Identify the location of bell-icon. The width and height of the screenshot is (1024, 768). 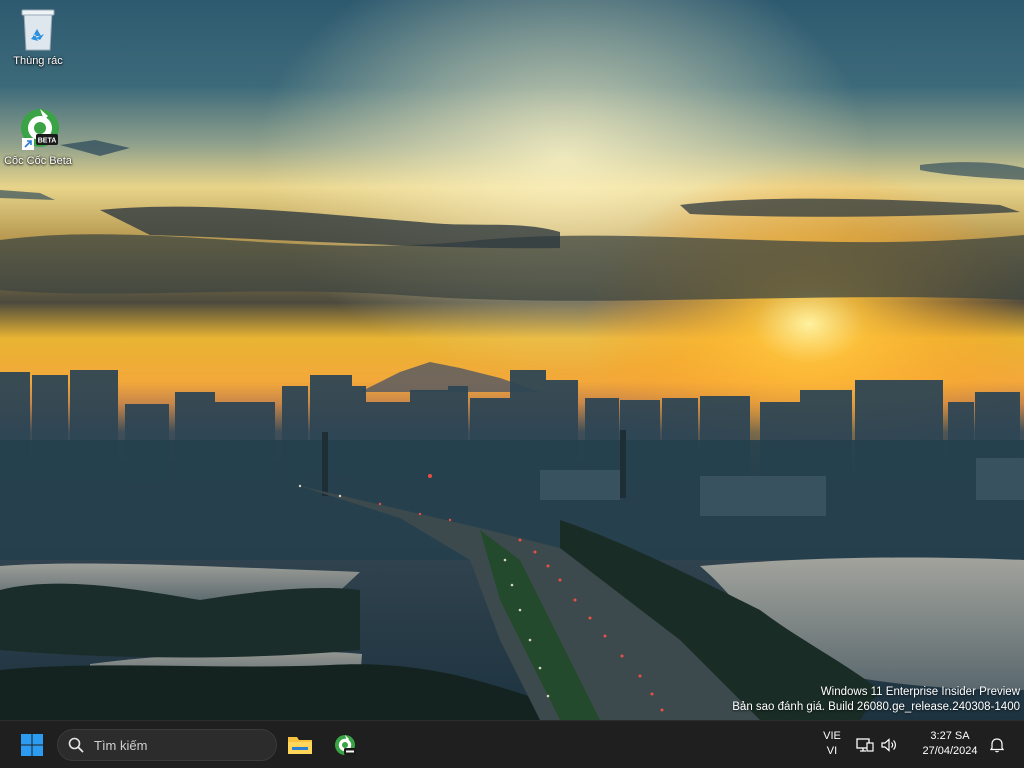
(997, 745).